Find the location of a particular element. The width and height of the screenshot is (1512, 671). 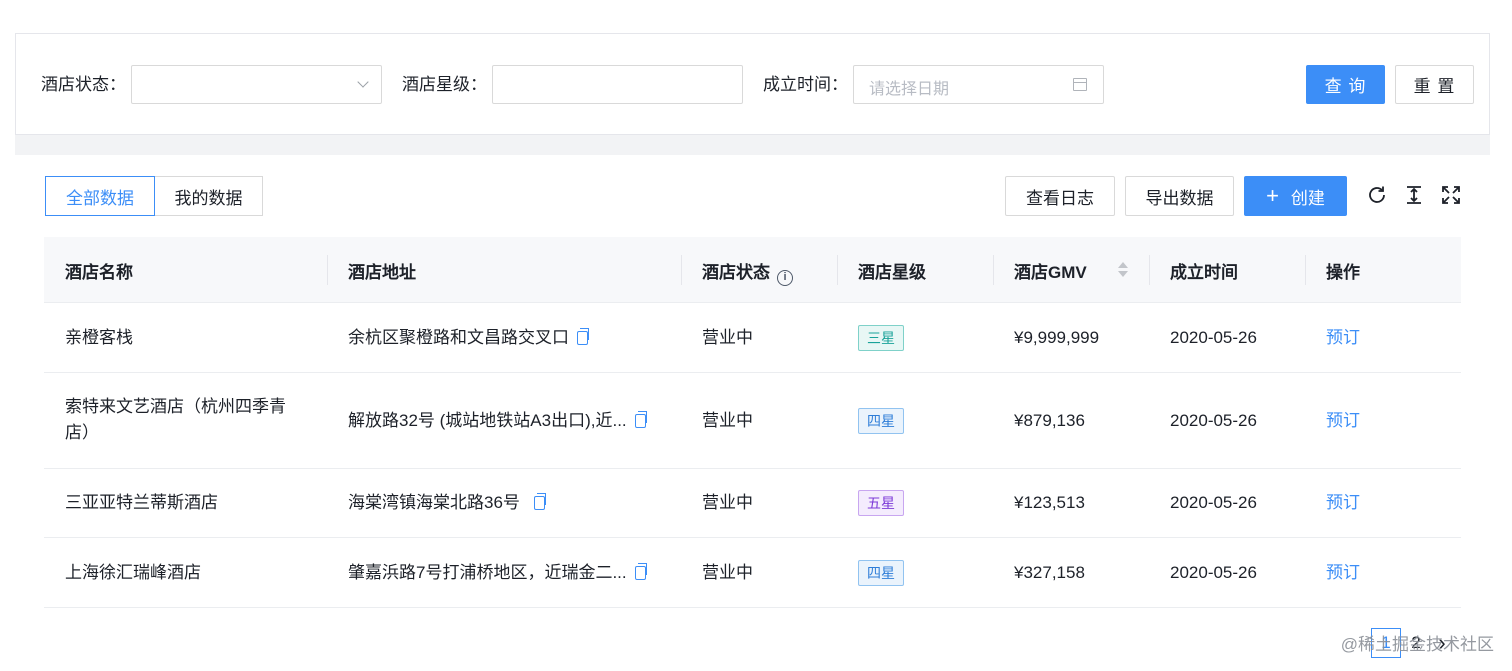

sort-descending-icon is located at coordinates (1123, 274).